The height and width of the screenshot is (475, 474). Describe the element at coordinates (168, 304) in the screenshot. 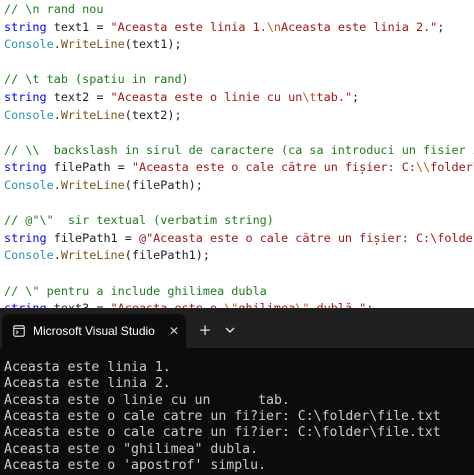

I see `code-token: "Aceasta este o` at that location.